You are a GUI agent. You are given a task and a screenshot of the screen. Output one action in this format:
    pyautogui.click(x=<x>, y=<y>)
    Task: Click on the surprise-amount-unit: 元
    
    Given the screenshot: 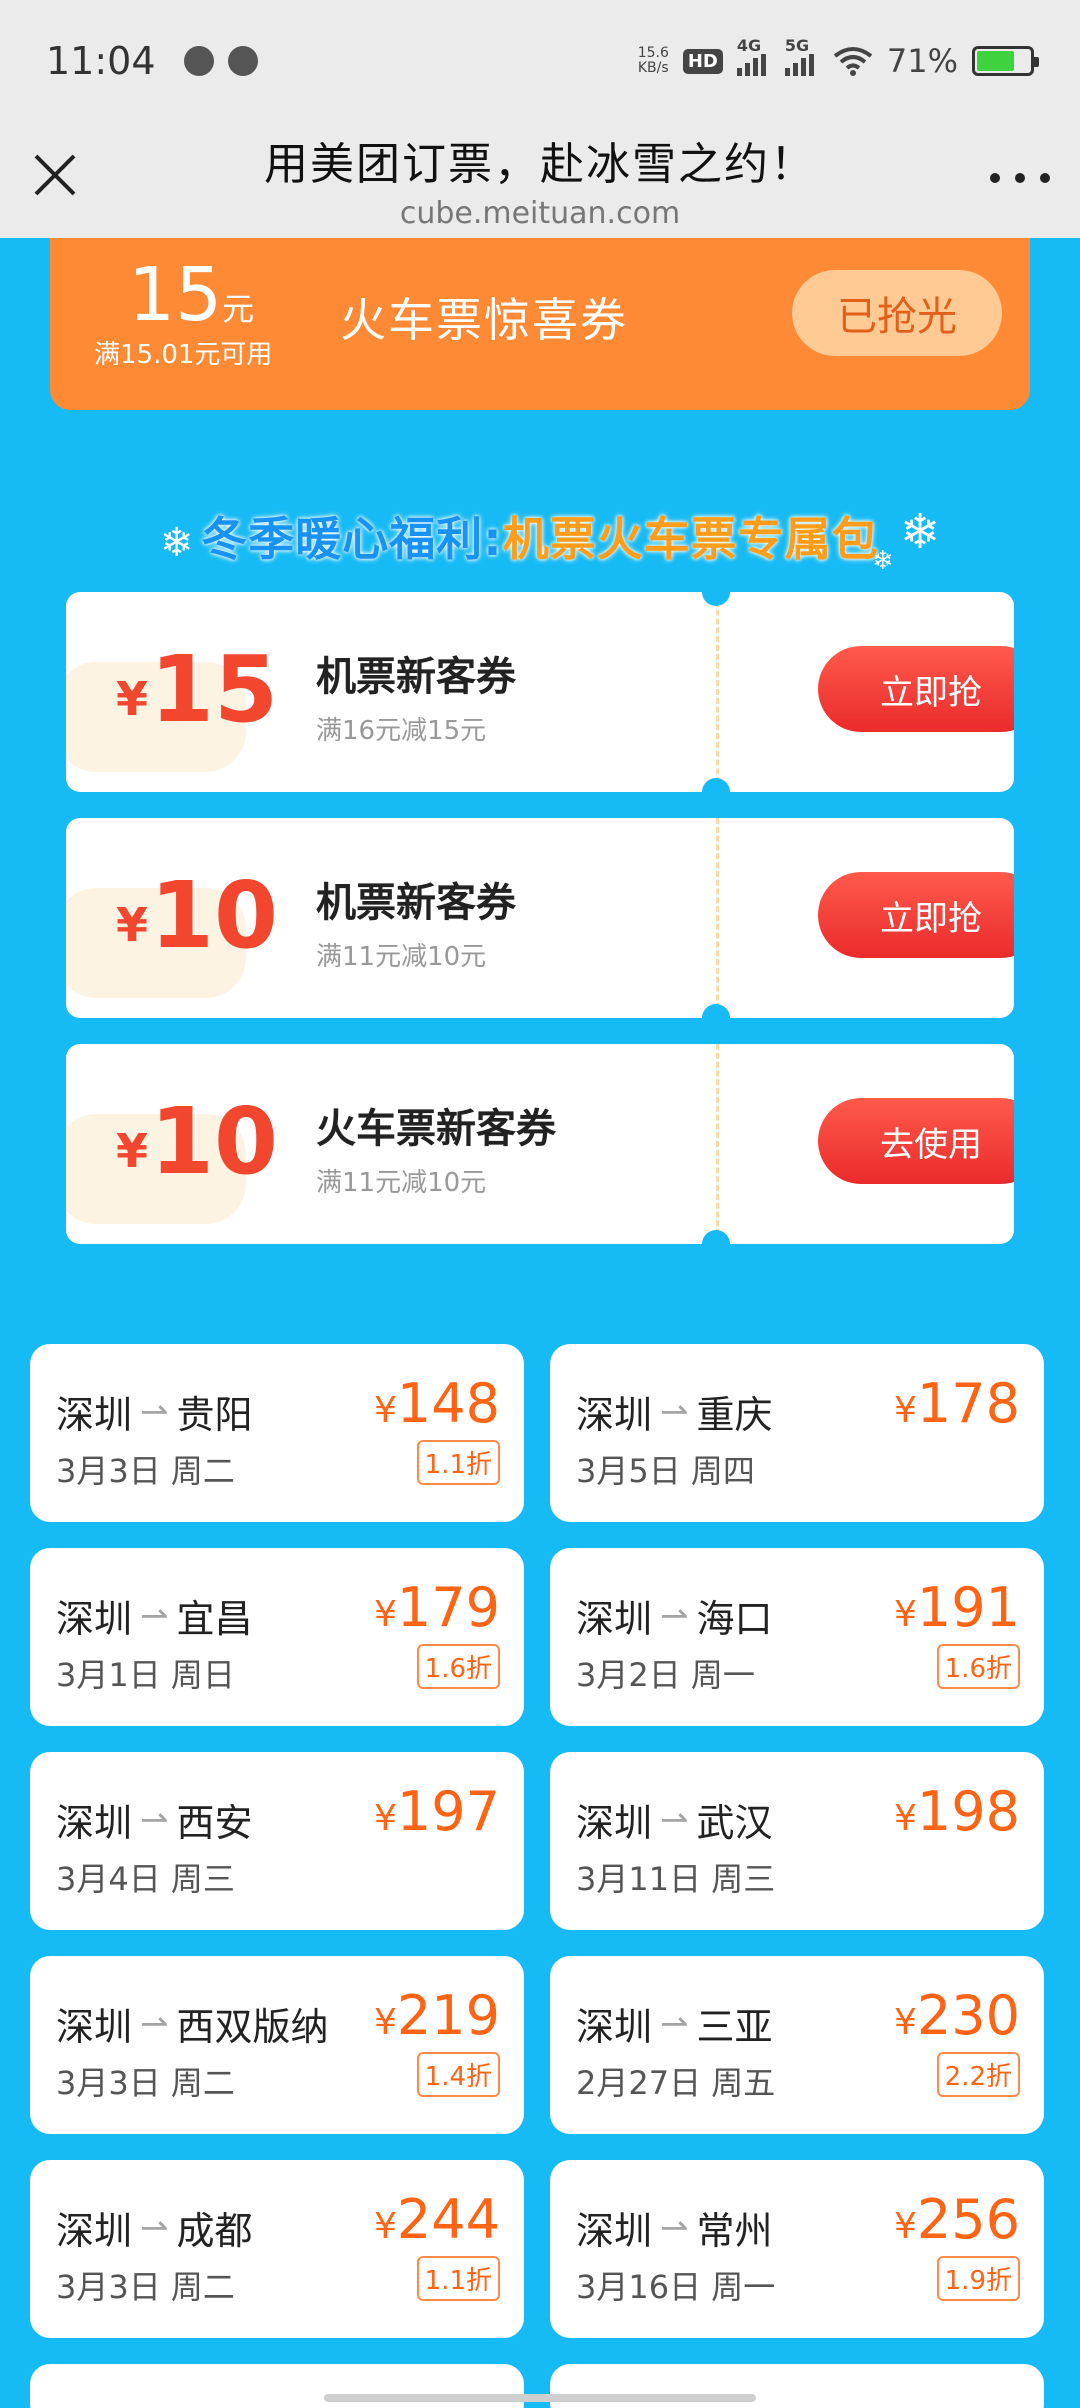 What is the action you would take?
    pyautogui.click(x=238, y=309)
    